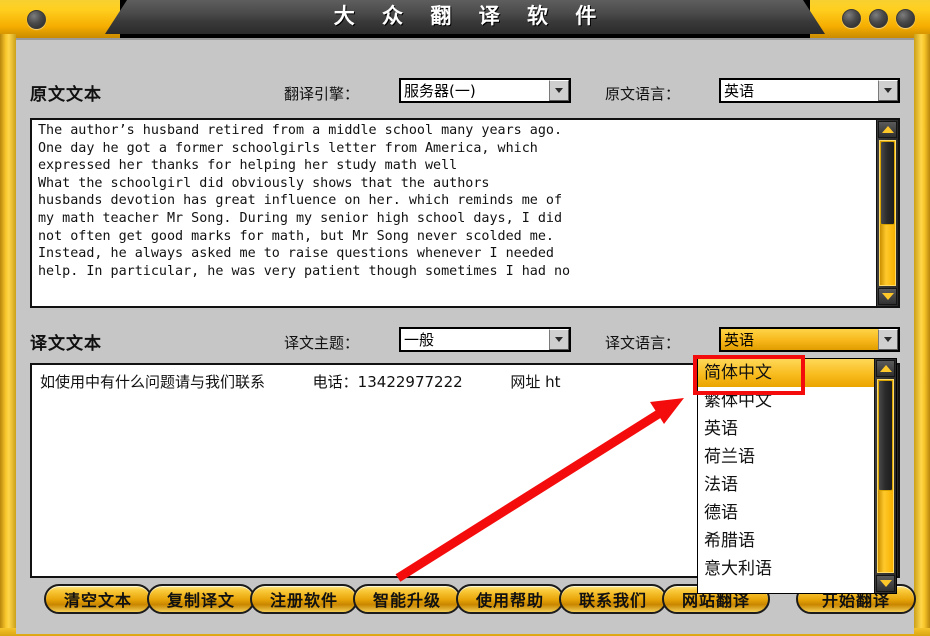 Image resolution: width=930 pixels, height=636 pixels. I want to click on topic-label: 译文主题：, so click(322, 343).